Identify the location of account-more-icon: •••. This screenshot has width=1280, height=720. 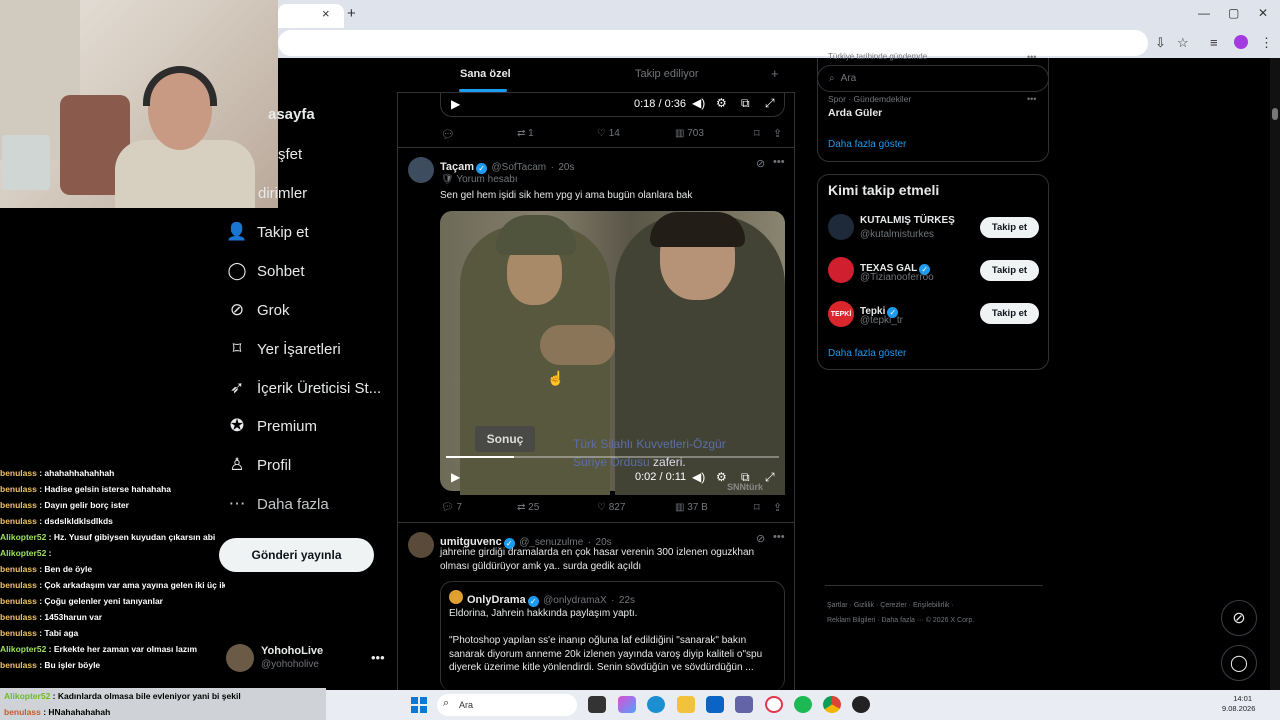
(378, 657).